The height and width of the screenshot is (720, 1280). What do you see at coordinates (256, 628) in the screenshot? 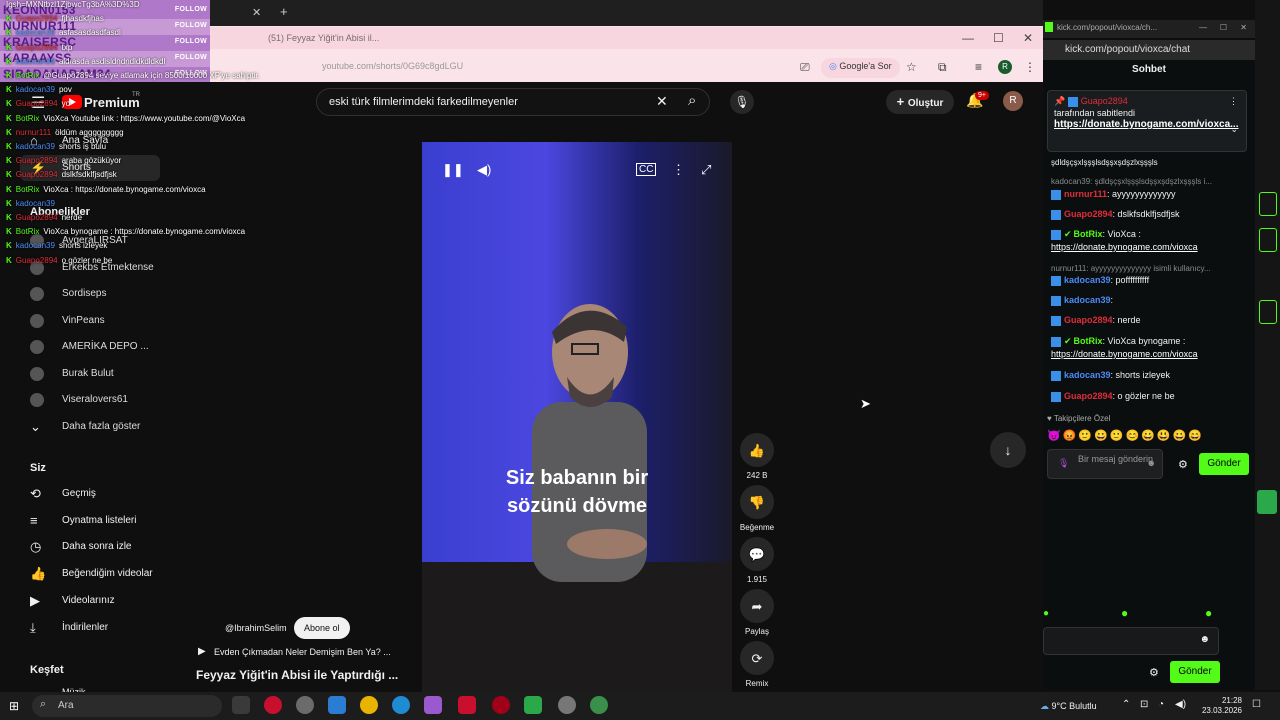
I see `channel-name: @IbrahimSelim` at bounding box center [256, 628].